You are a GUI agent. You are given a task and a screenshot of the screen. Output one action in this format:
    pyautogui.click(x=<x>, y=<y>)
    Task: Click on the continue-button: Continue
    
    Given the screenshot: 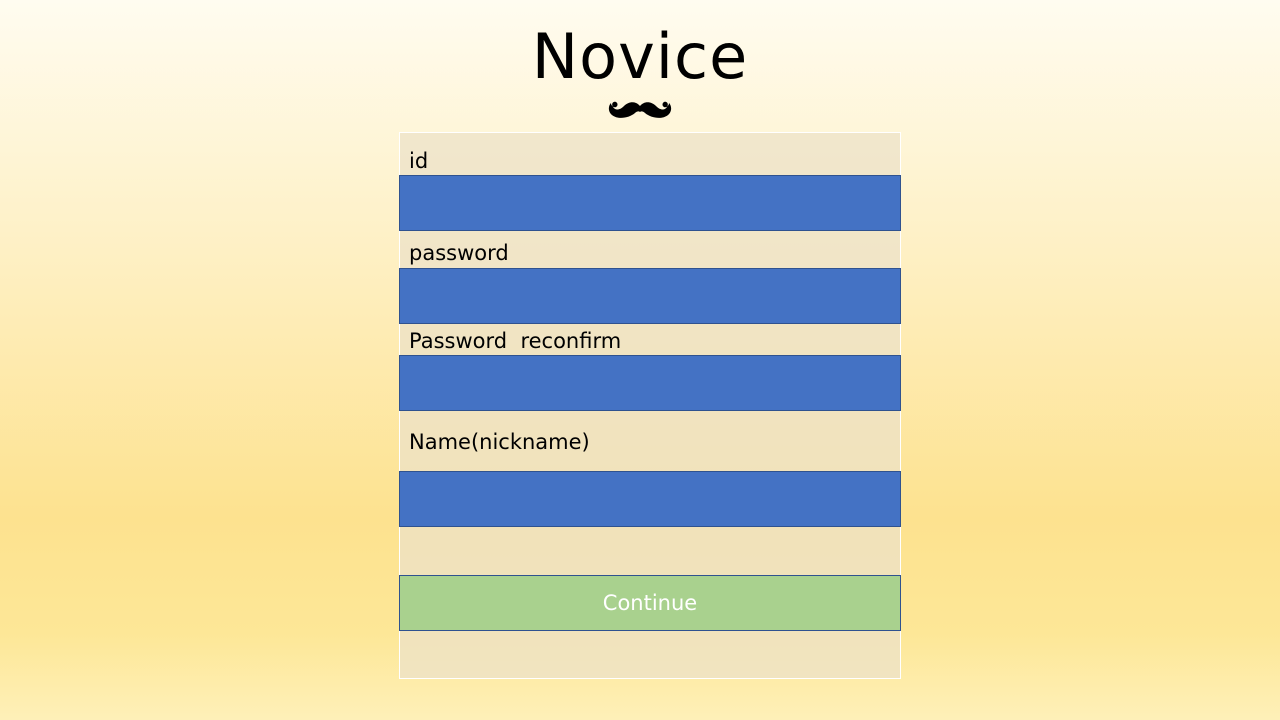 What is the action you would take?
    pyautogui.click(x=650, y=603)
    